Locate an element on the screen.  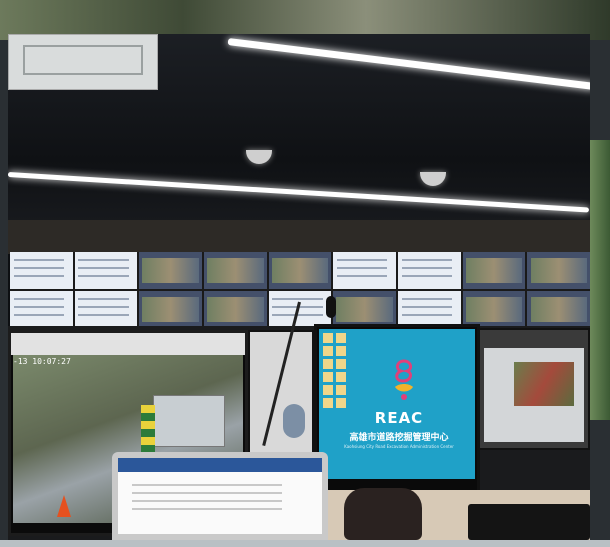
brand-chinese-name: 高雄市道路挖掘管理中心 is located at coordinates (399, 438).